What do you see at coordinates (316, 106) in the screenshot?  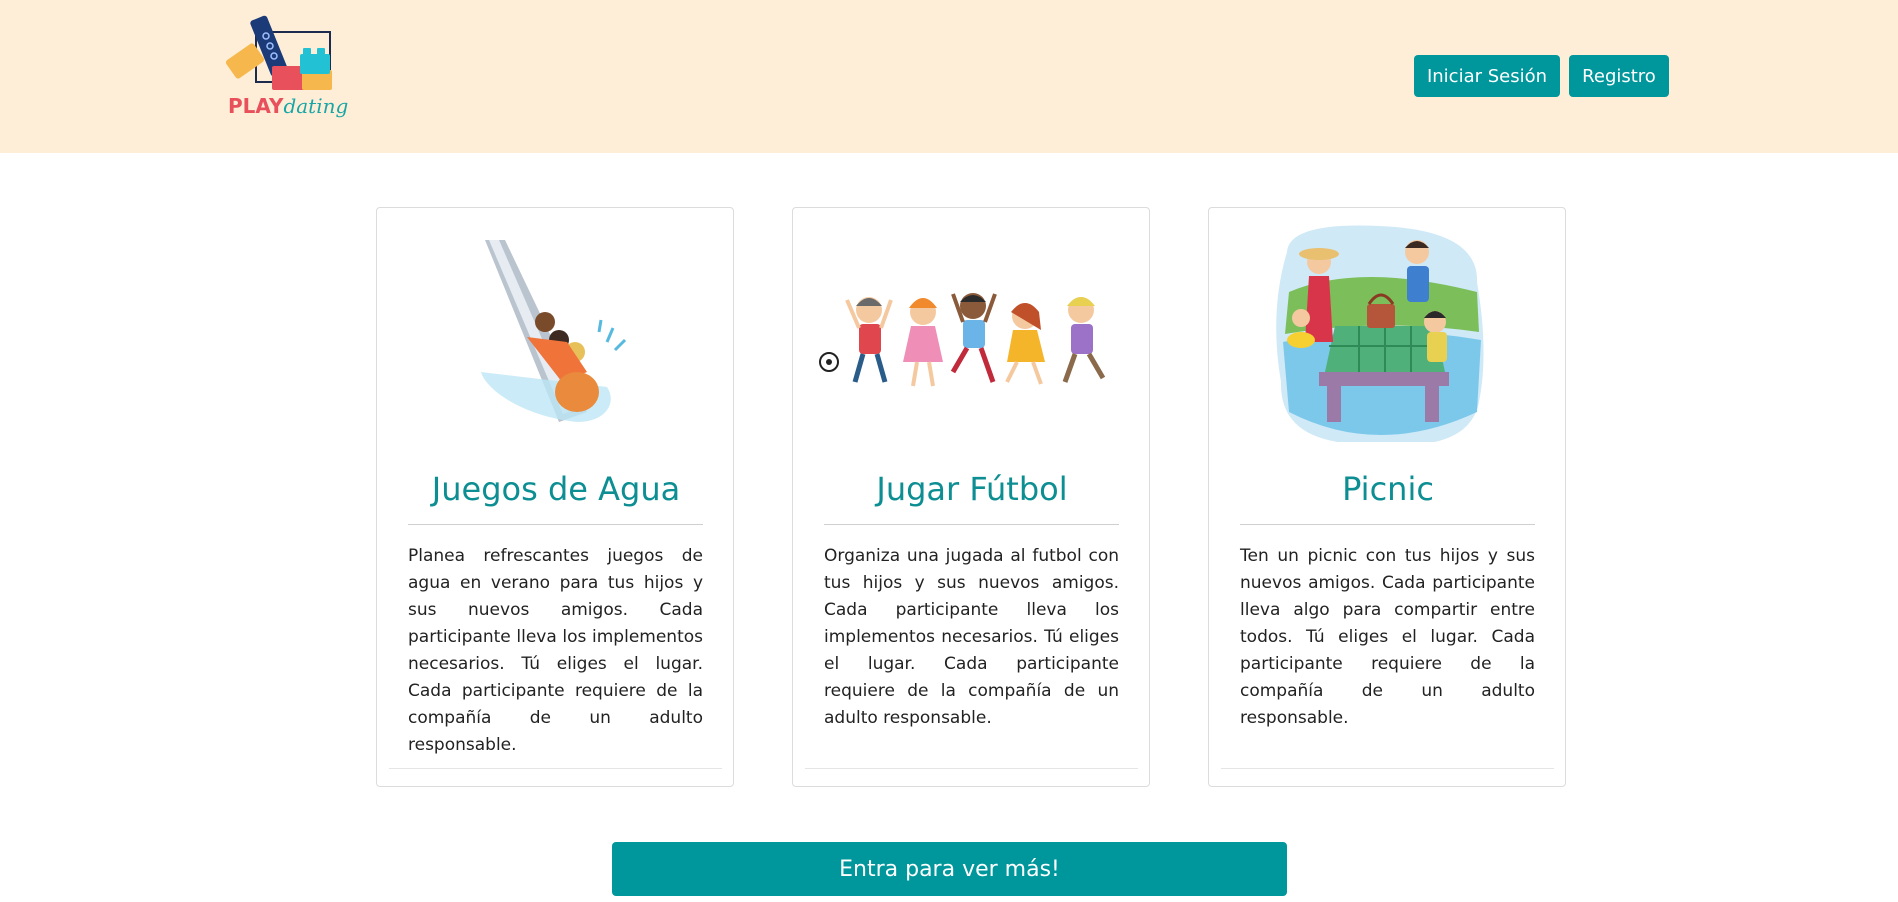 I see `logo-dating-text: dating` at bounding box center [316, 106].